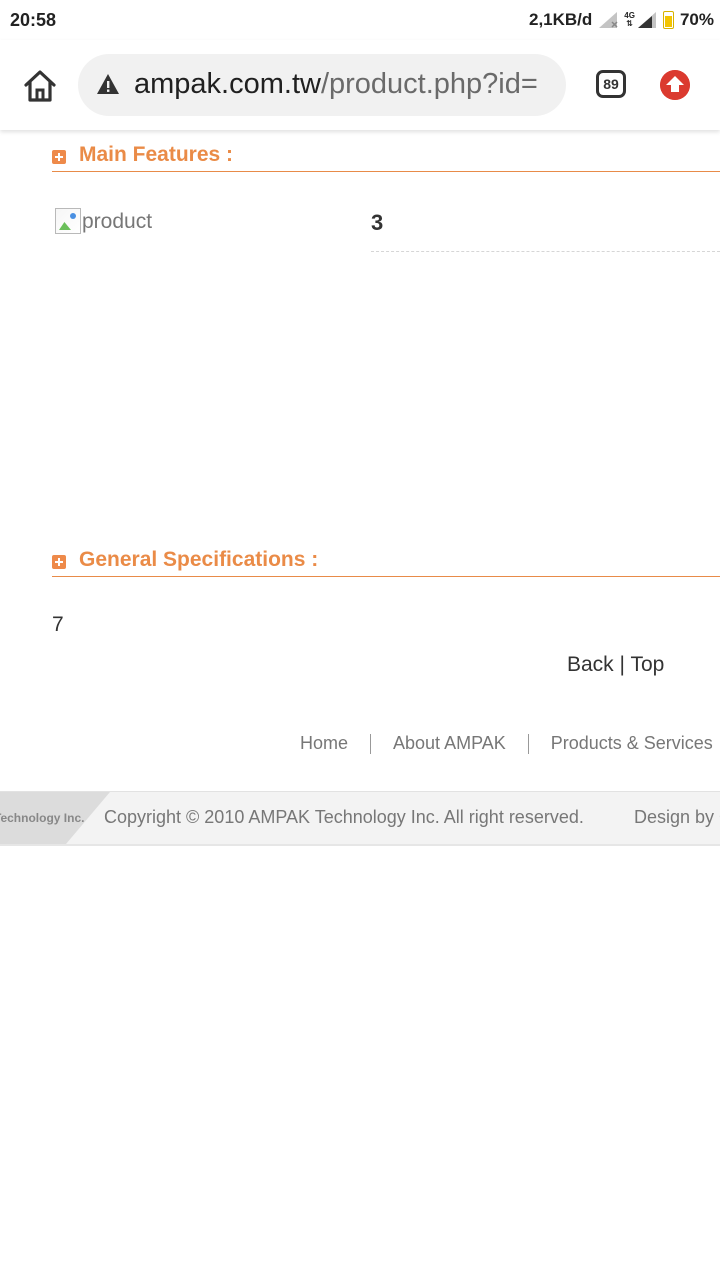 The width and height of the screenshot is (720, 1280). I want to click on tab-switcher-button: 89, so click(611, 84).